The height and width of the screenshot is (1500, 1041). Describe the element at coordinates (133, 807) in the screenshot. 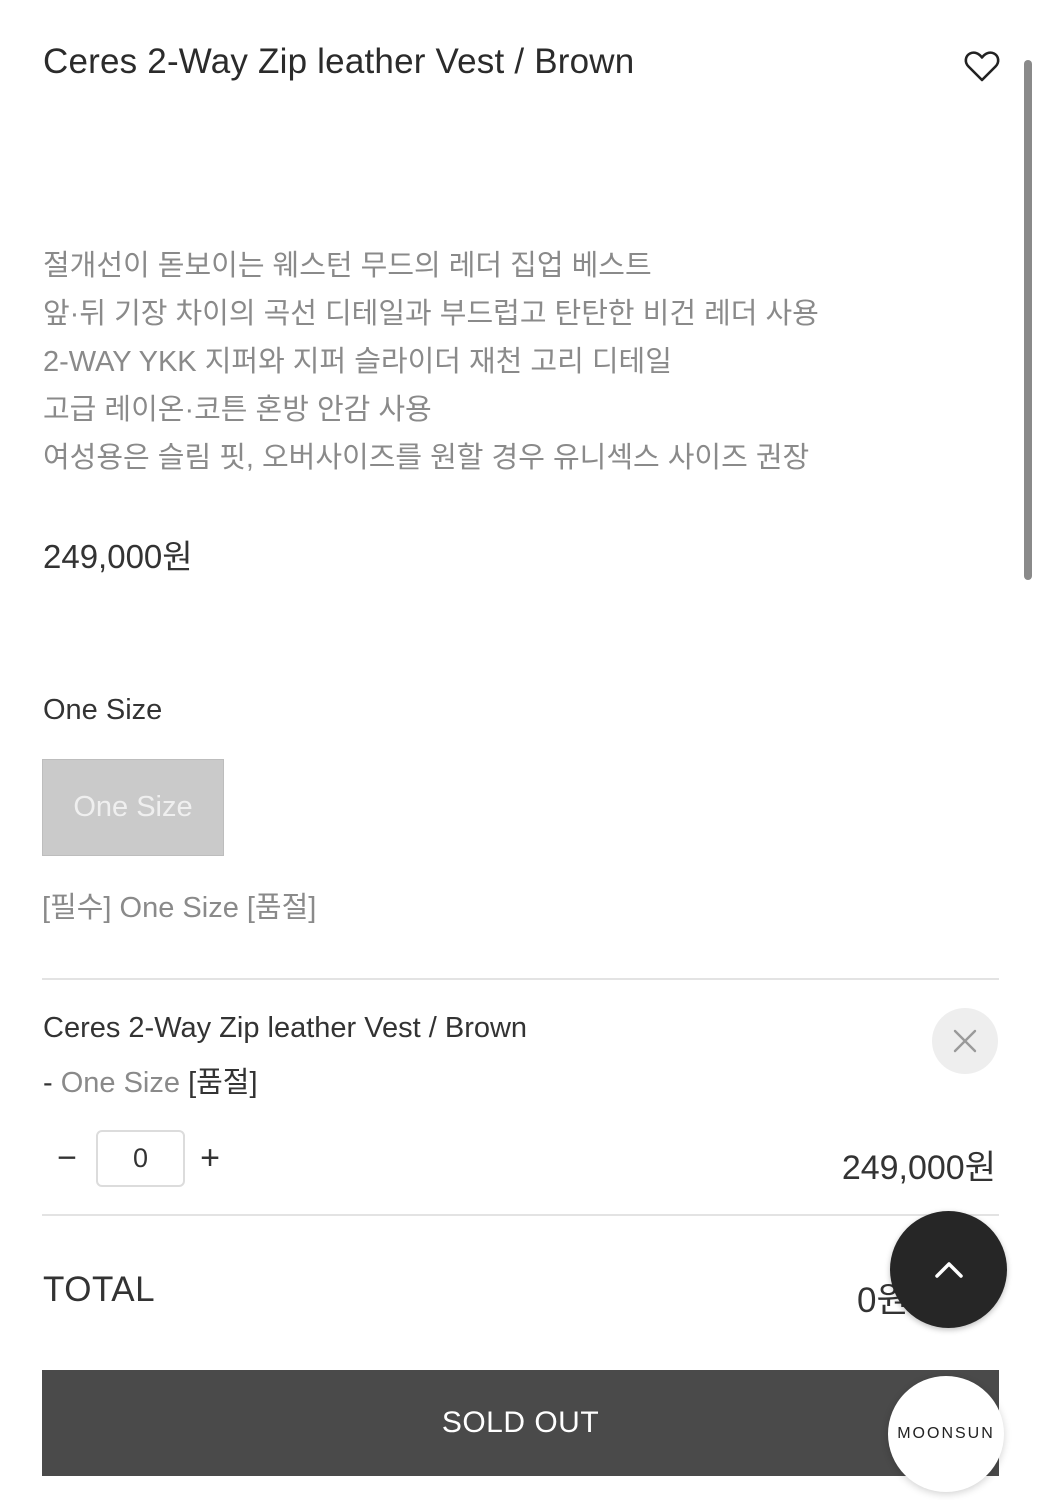

I see `option-one-size-button: One Size` at that location.